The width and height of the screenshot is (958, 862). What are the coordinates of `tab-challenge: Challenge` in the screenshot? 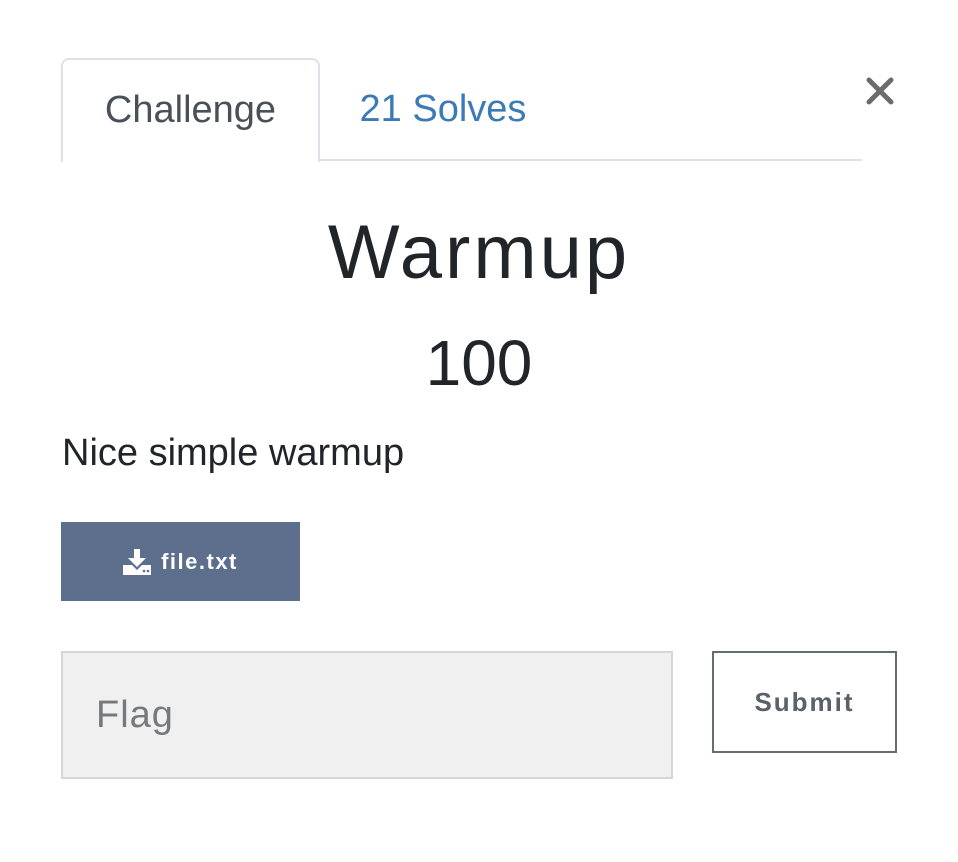 It's located at (190, 110).